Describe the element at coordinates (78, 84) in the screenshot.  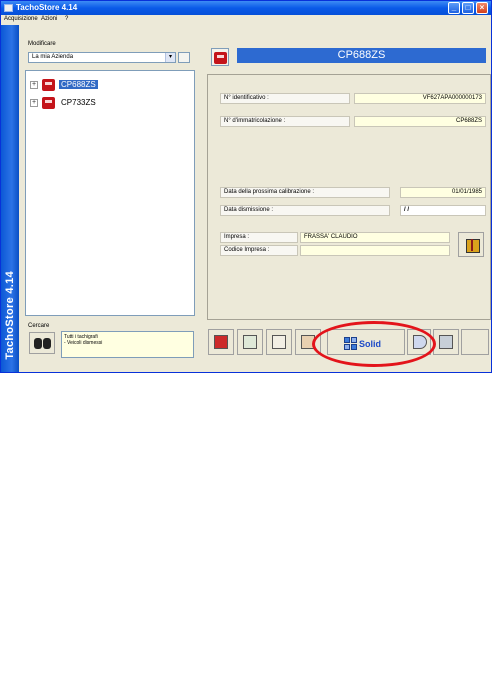
I see `tree-item-label: CP688ZS` at that location.